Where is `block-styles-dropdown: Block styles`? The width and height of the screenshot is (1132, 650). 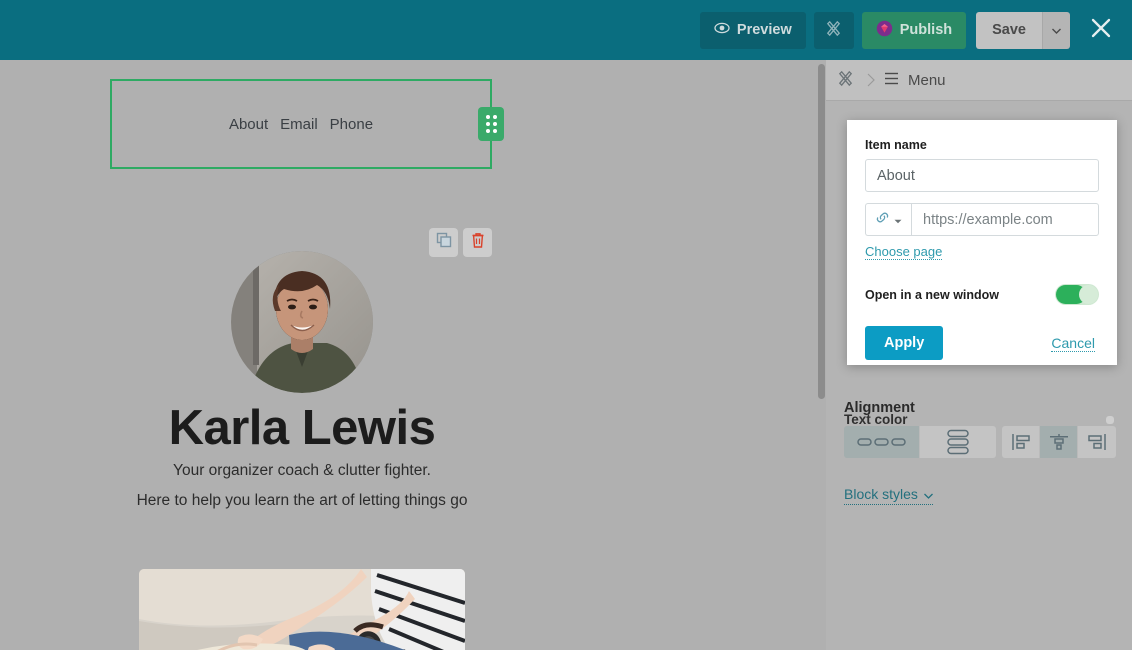 block-styles-dropdown: Block styles is located at coordinates (888, 495).